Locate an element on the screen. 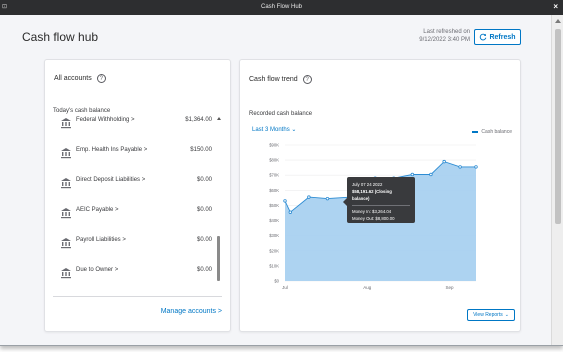 The width and height of the screenshot is (563, 352). tooltip-money-out: Money Out: $8,800.00 is located at coordinates (373, 218).